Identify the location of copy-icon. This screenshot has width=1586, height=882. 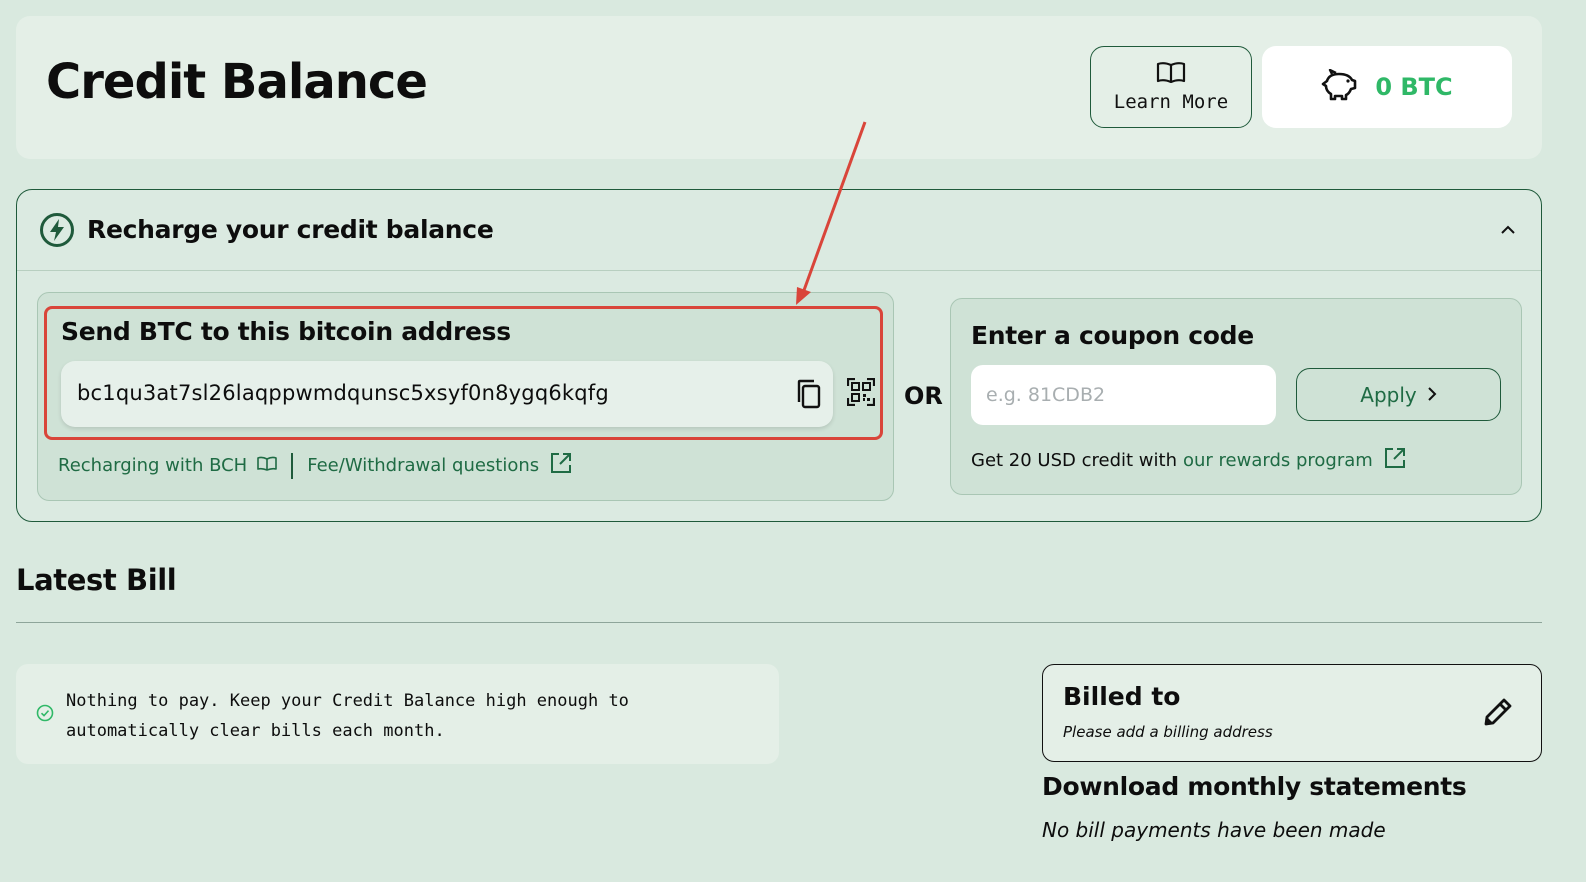
(809, 396).